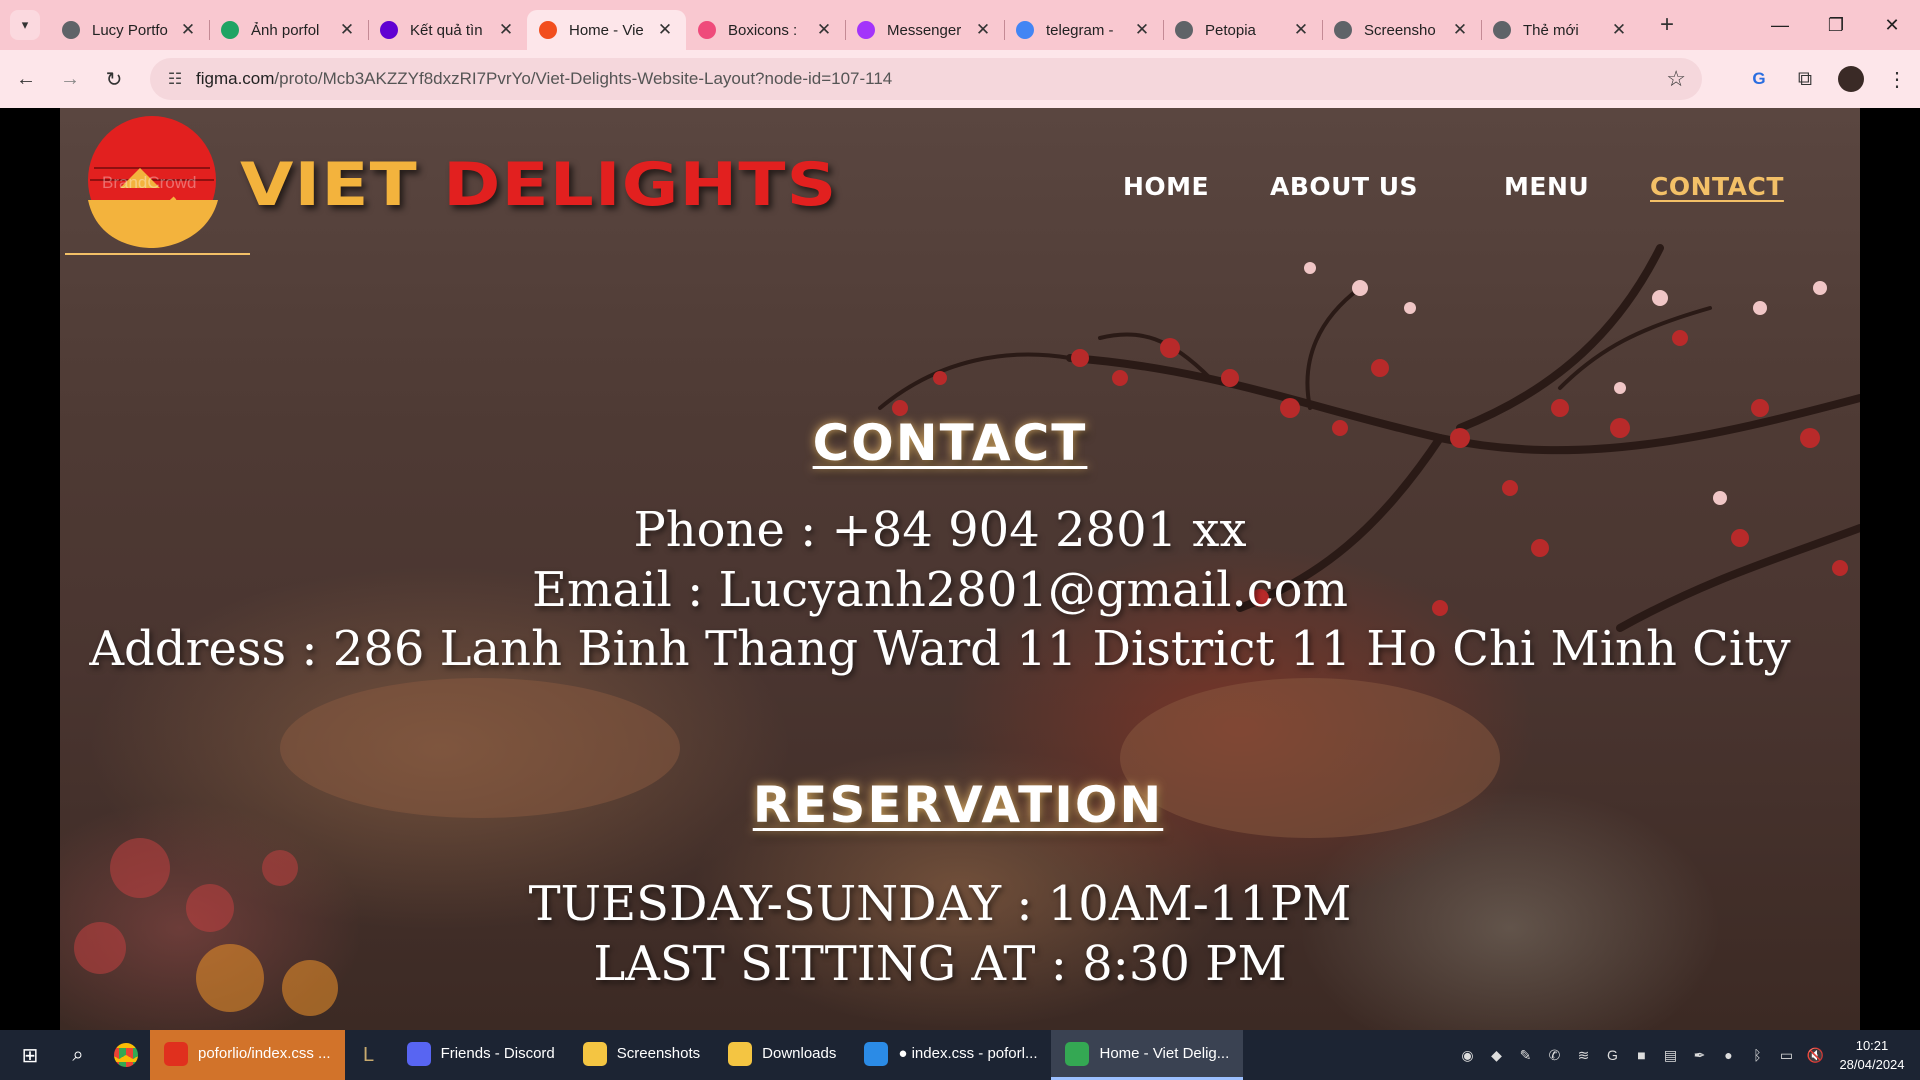 Image resolution: width=1920 pixels, height=1080 pixels. I want to click on browser-tab: Ảnh porfol ✕, so click(288, 30).